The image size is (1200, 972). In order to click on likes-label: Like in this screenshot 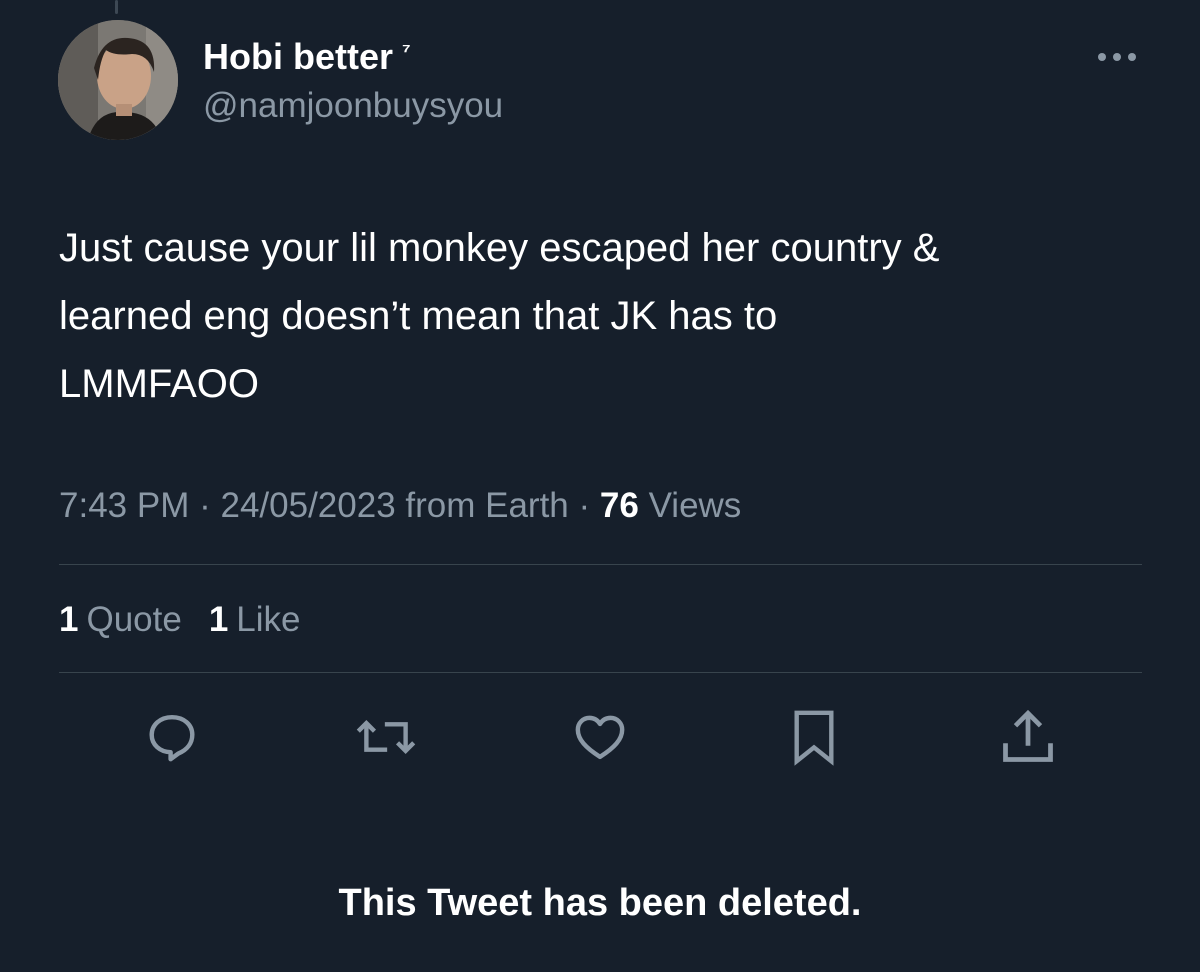, I will do `click(268, 619)`.